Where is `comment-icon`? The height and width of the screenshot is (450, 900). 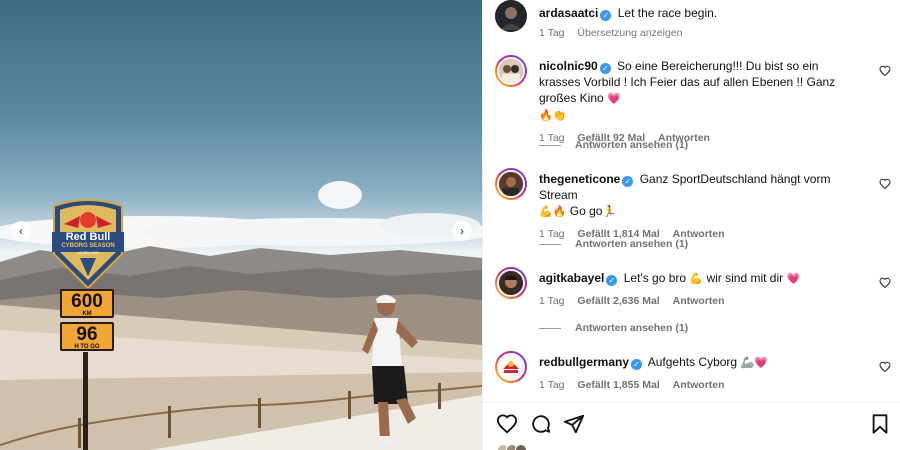
comment-icon is located at coordinates (541, 424).